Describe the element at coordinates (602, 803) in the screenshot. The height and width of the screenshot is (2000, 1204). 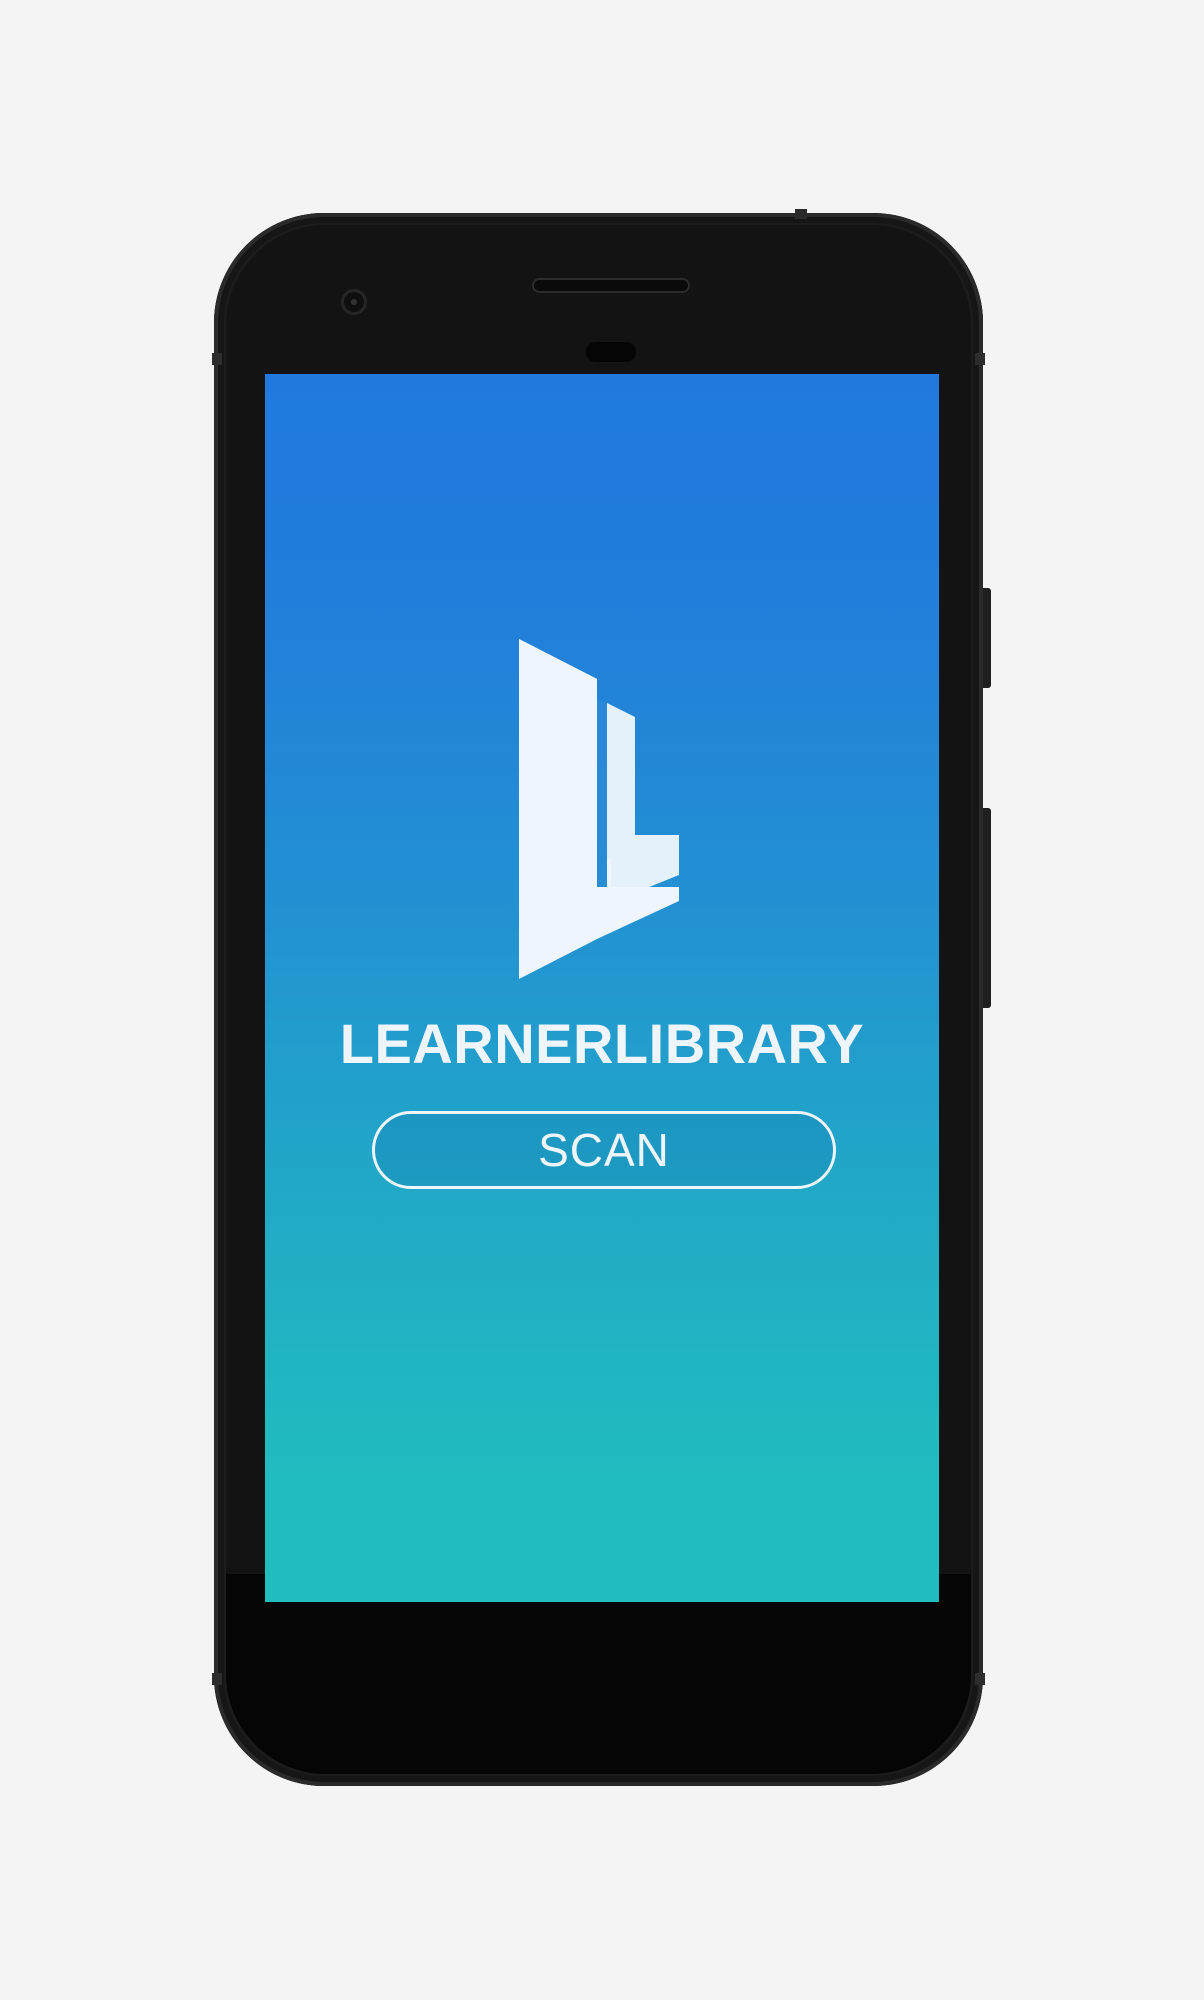
I see `logo-gap-shape` at that location.